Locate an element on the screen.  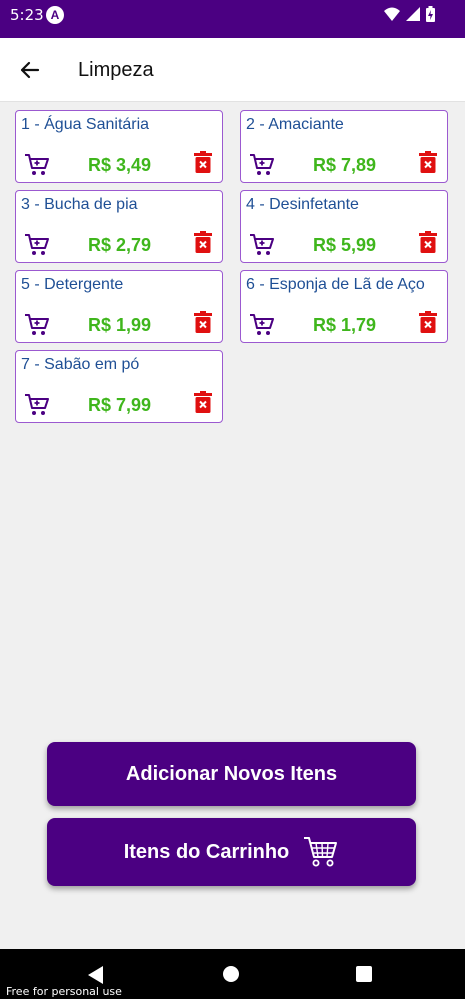
product-price: R$ 1,99 is located at coordinates (120, 325).